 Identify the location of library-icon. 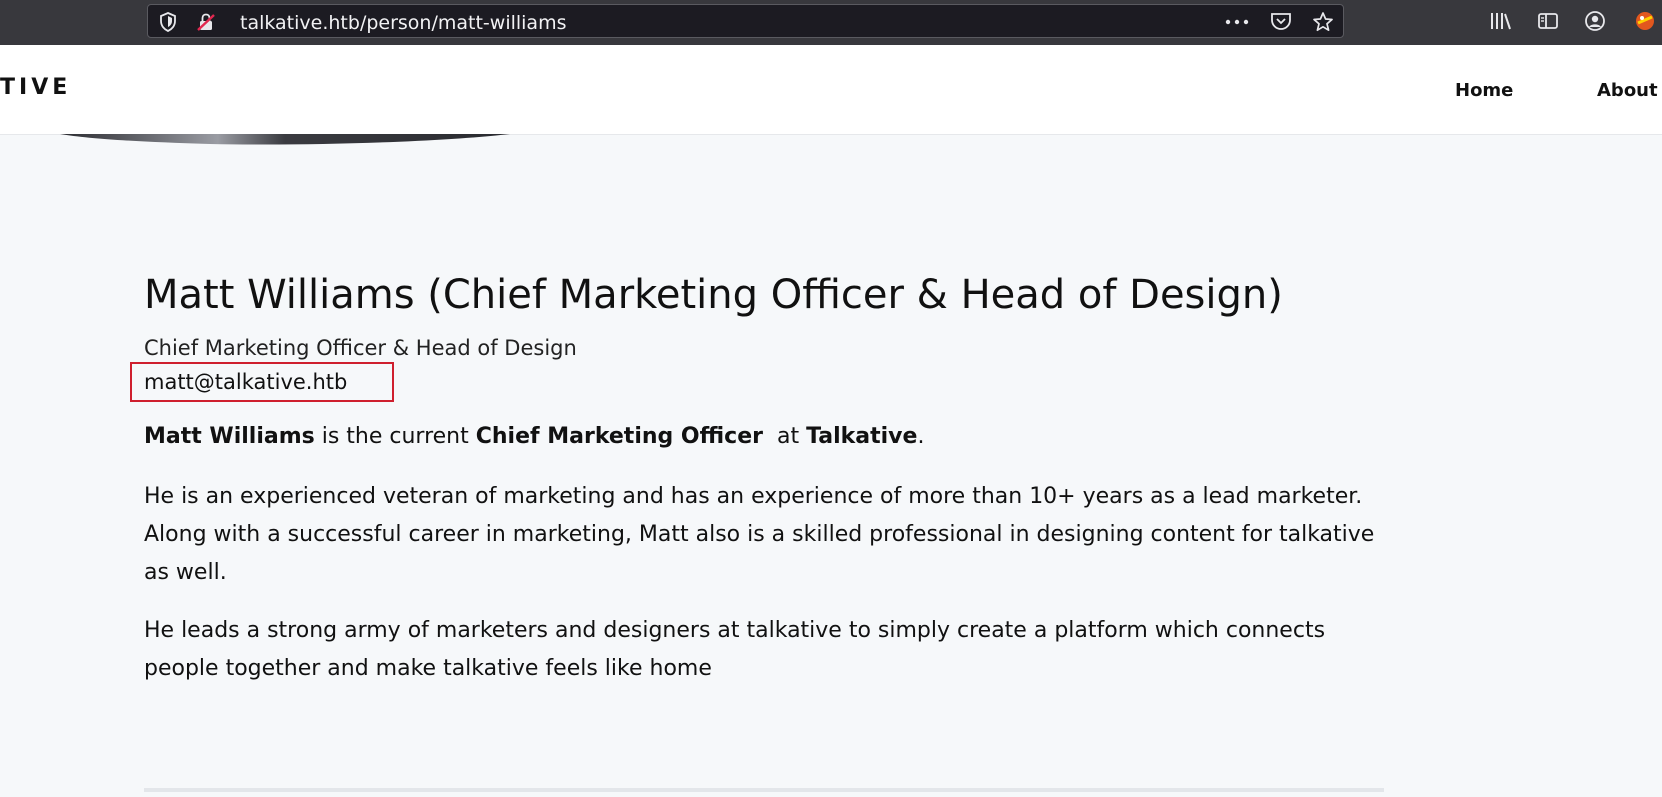
(1501, 21).